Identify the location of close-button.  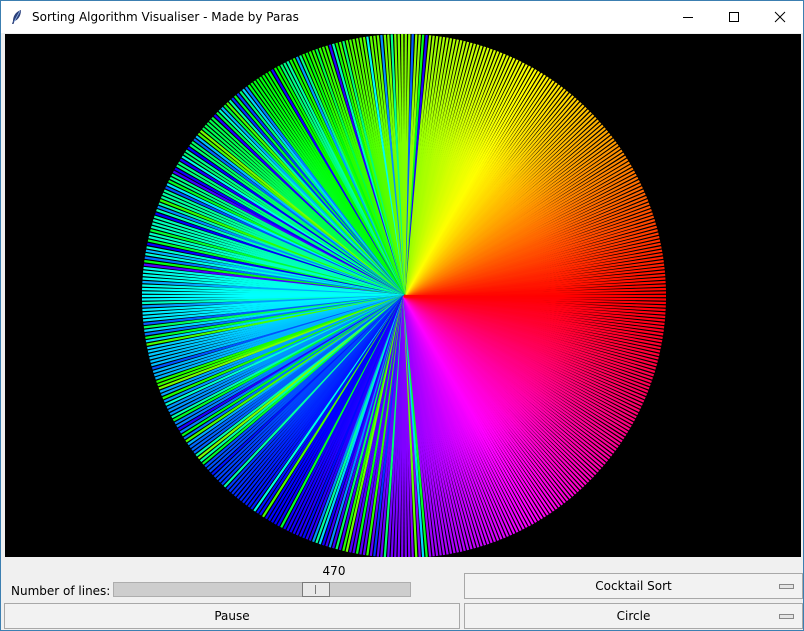
(780, 17).